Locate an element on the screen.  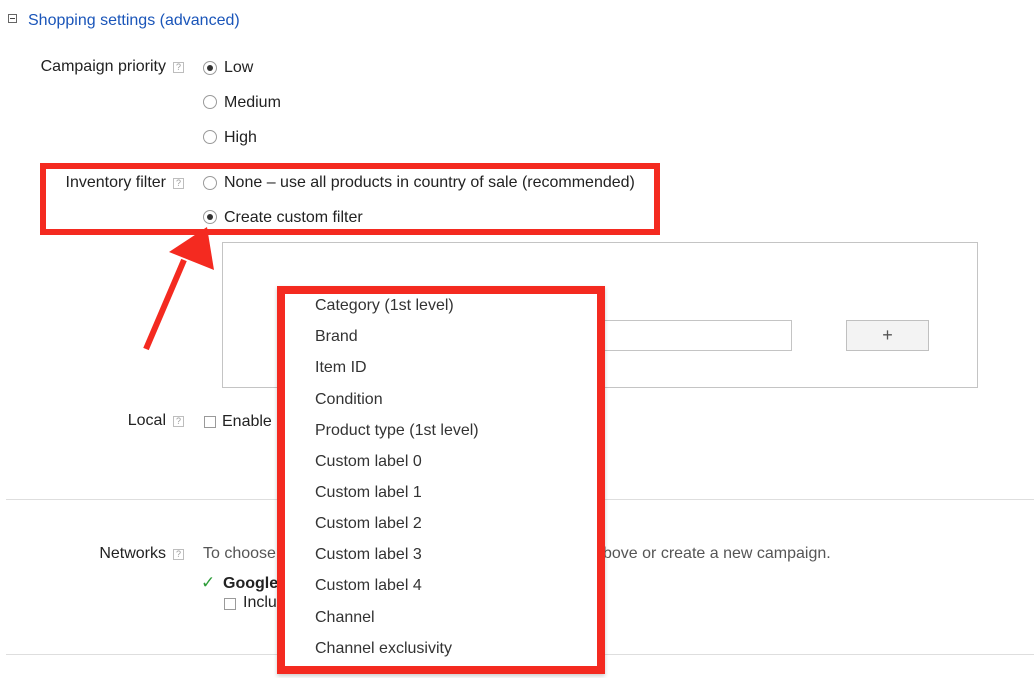
dropdown-option: Custom label 3 is located at coordinates (368, 555).